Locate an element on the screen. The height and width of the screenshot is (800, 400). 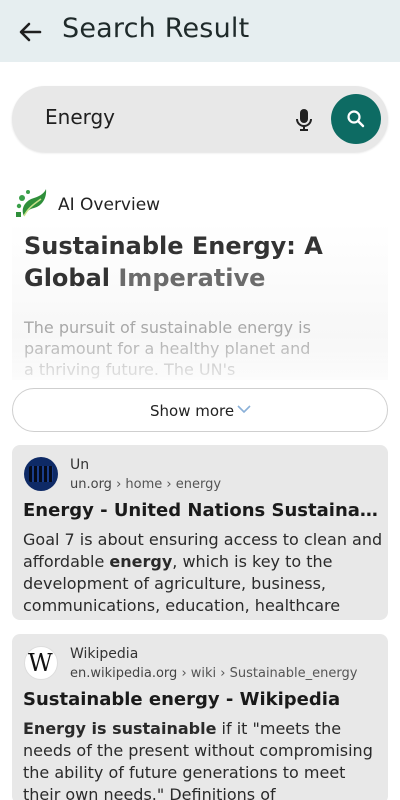
un-favicon-icon is located at coordinates (41, 474).